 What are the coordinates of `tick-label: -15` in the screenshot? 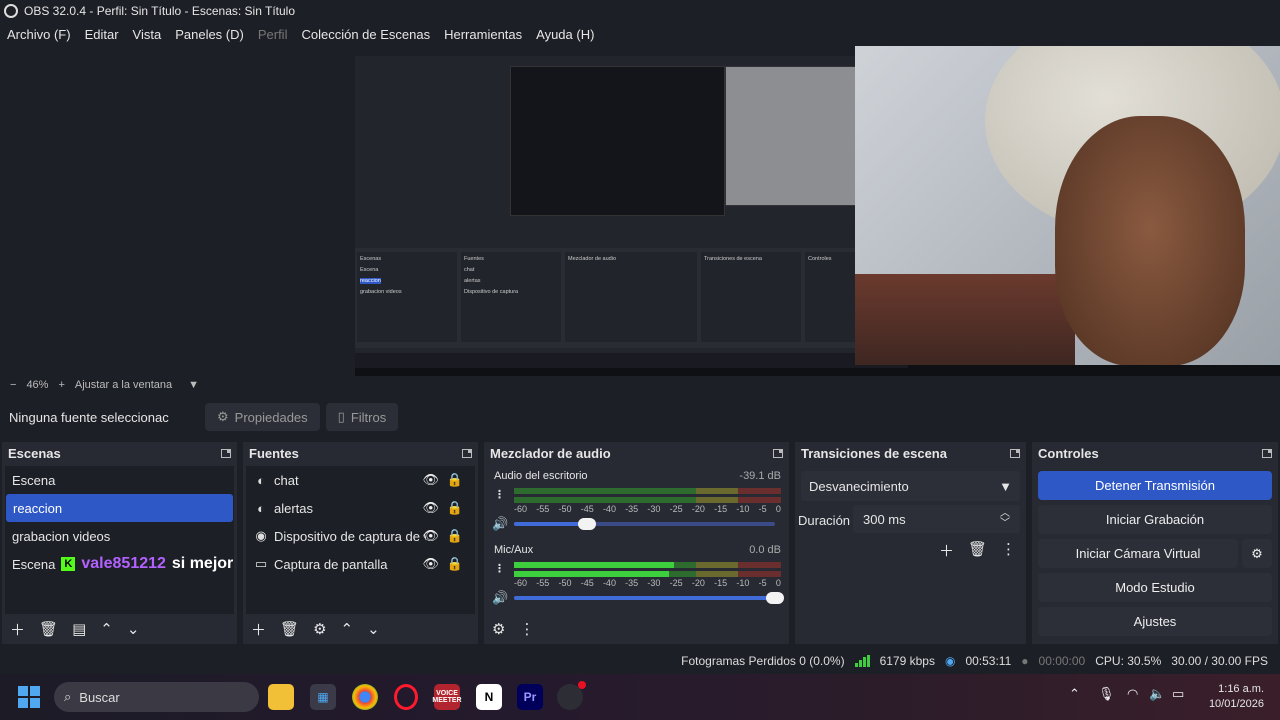 It's located at (721, 583).